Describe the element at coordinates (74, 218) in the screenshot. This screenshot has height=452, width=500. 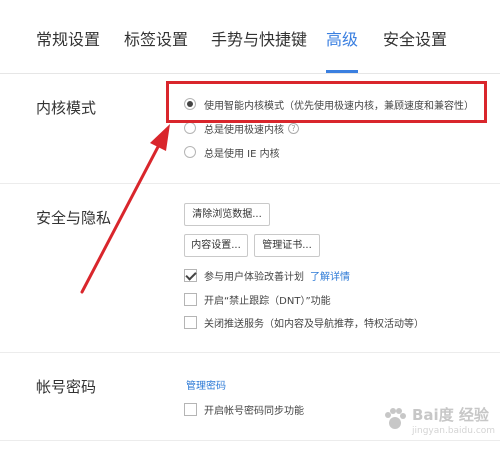
I see `privacy-section-label: 安全与隐私` at that location.